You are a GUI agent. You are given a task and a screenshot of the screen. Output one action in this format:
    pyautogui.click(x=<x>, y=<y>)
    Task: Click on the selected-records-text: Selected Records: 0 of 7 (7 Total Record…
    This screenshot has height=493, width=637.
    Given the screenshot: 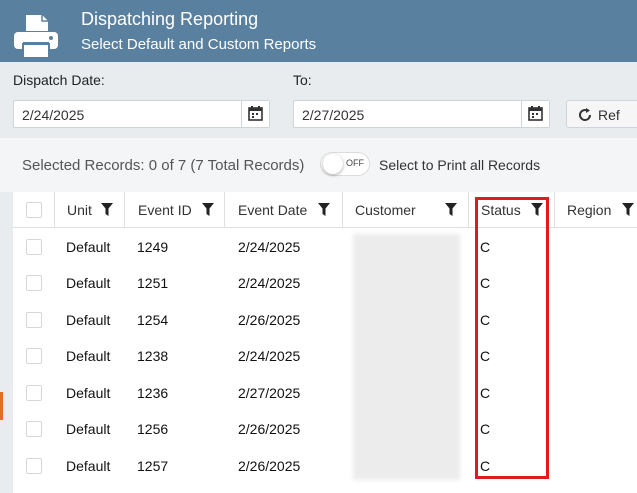 What is the action you would take?
    pyautogui.click(x=163, y=165)
    